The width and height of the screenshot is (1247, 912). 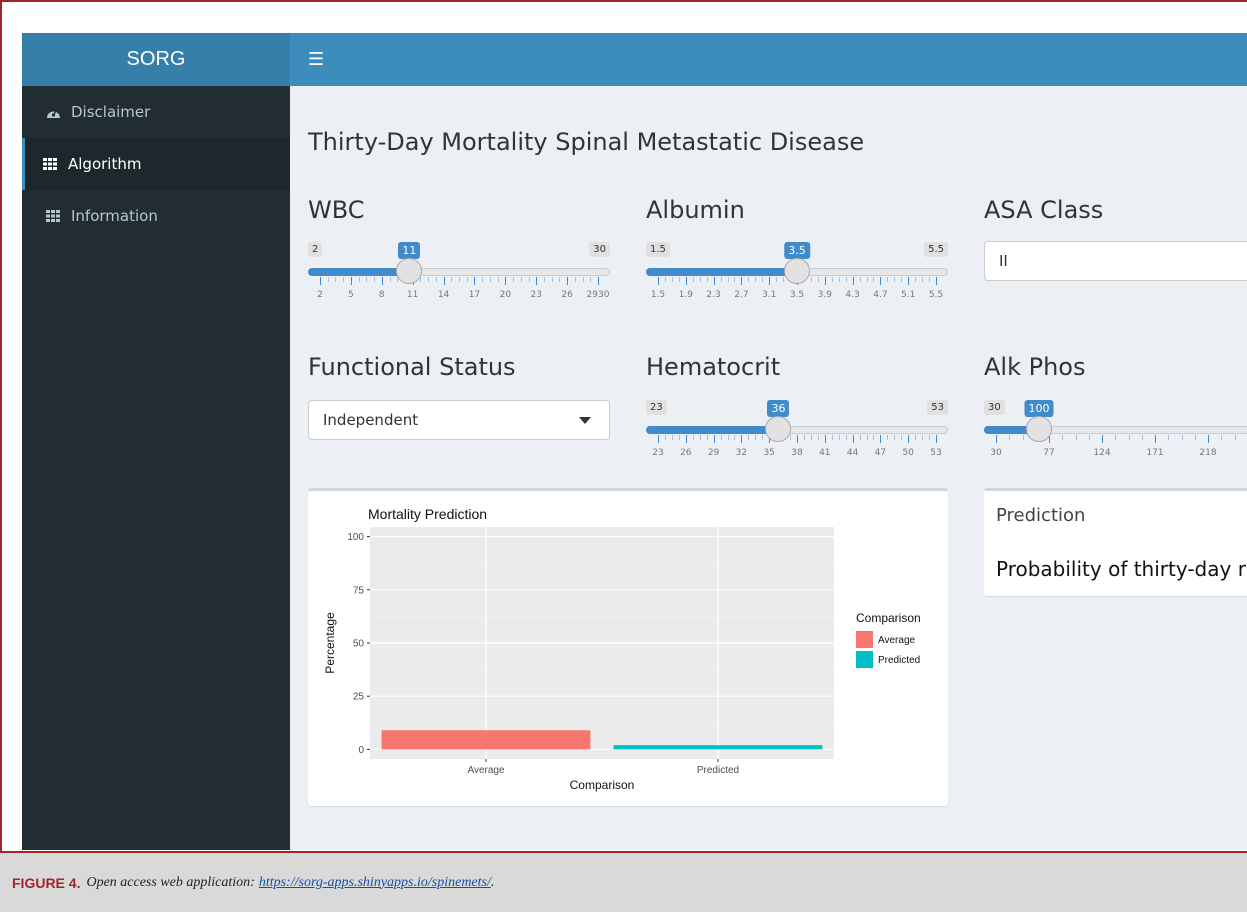 I want to click on functional-status-select: Independent, so click(x=459, y=420).